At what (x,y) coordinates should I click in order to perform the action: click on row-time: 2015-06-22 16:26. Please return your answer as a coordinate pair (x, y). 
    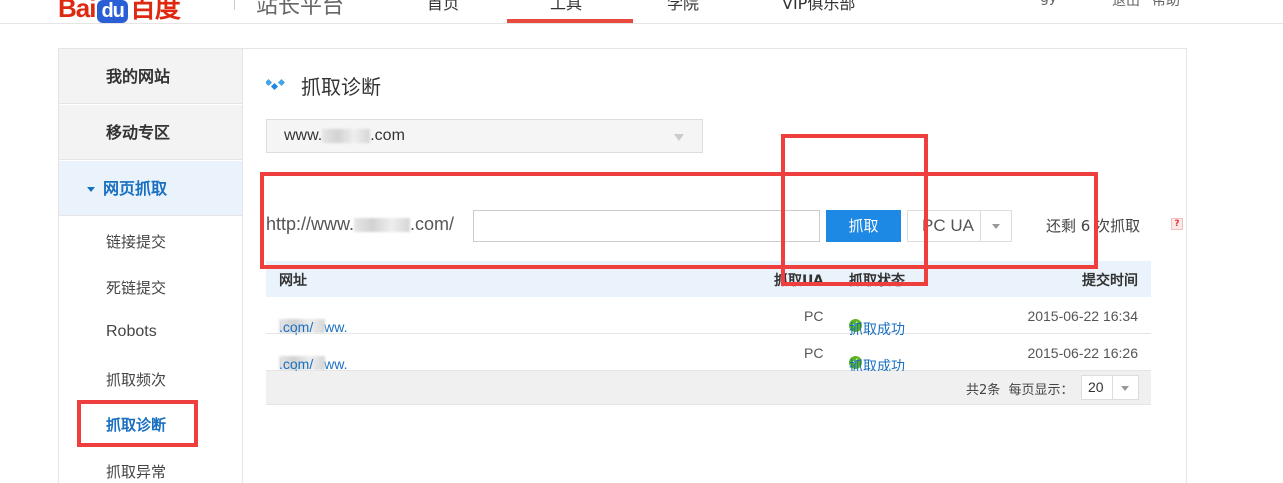
    Looking at the image, I should click on (1082, 353).